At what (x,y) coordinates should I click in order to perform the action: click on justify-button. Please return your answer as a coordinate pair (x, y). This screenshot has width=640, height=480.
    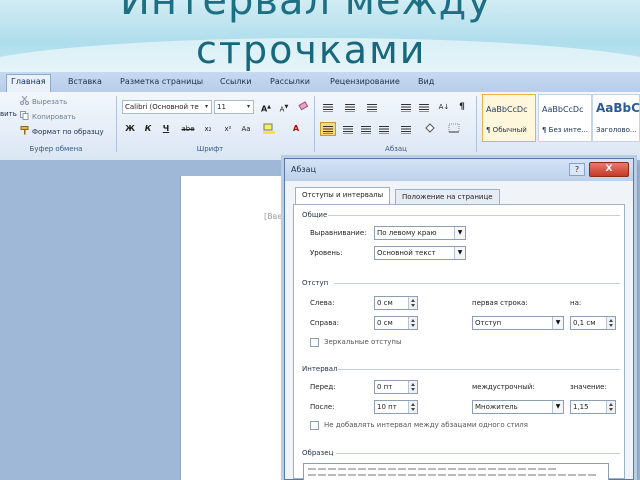
    Looking at the image, I should click on (384, 129).